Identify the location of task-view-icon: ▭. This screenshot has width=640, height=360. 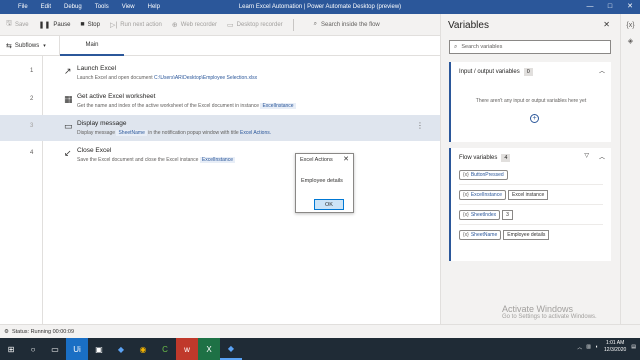
(55, 349).